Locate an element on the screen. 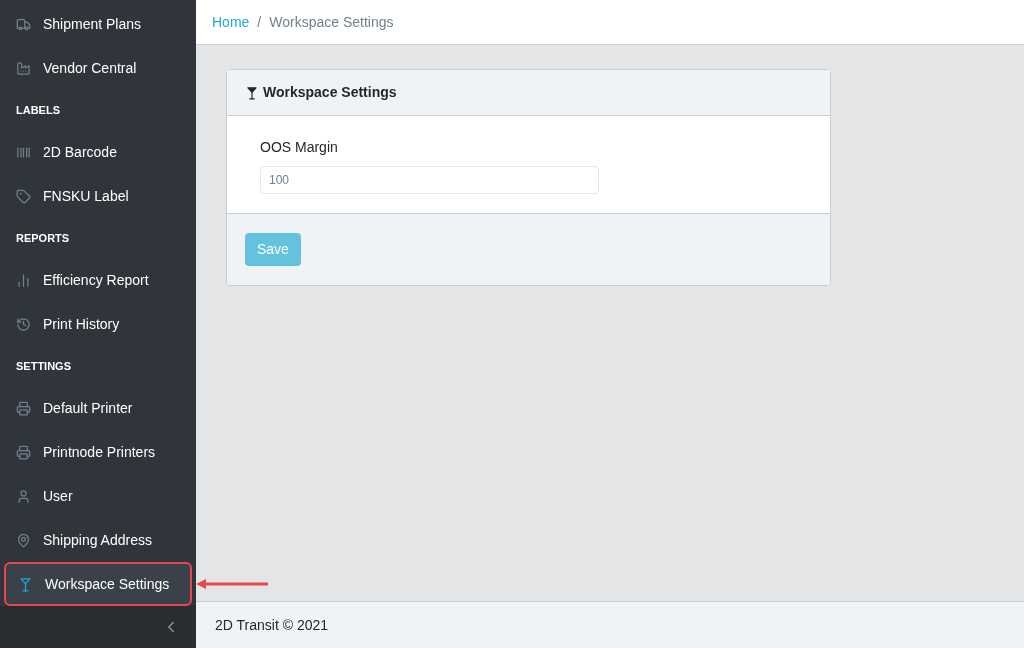 Image resolution: width=1024 pixels, height=648 pixels. breadcrumb-current: Workspace Settings is located at coordinates (331, 22).